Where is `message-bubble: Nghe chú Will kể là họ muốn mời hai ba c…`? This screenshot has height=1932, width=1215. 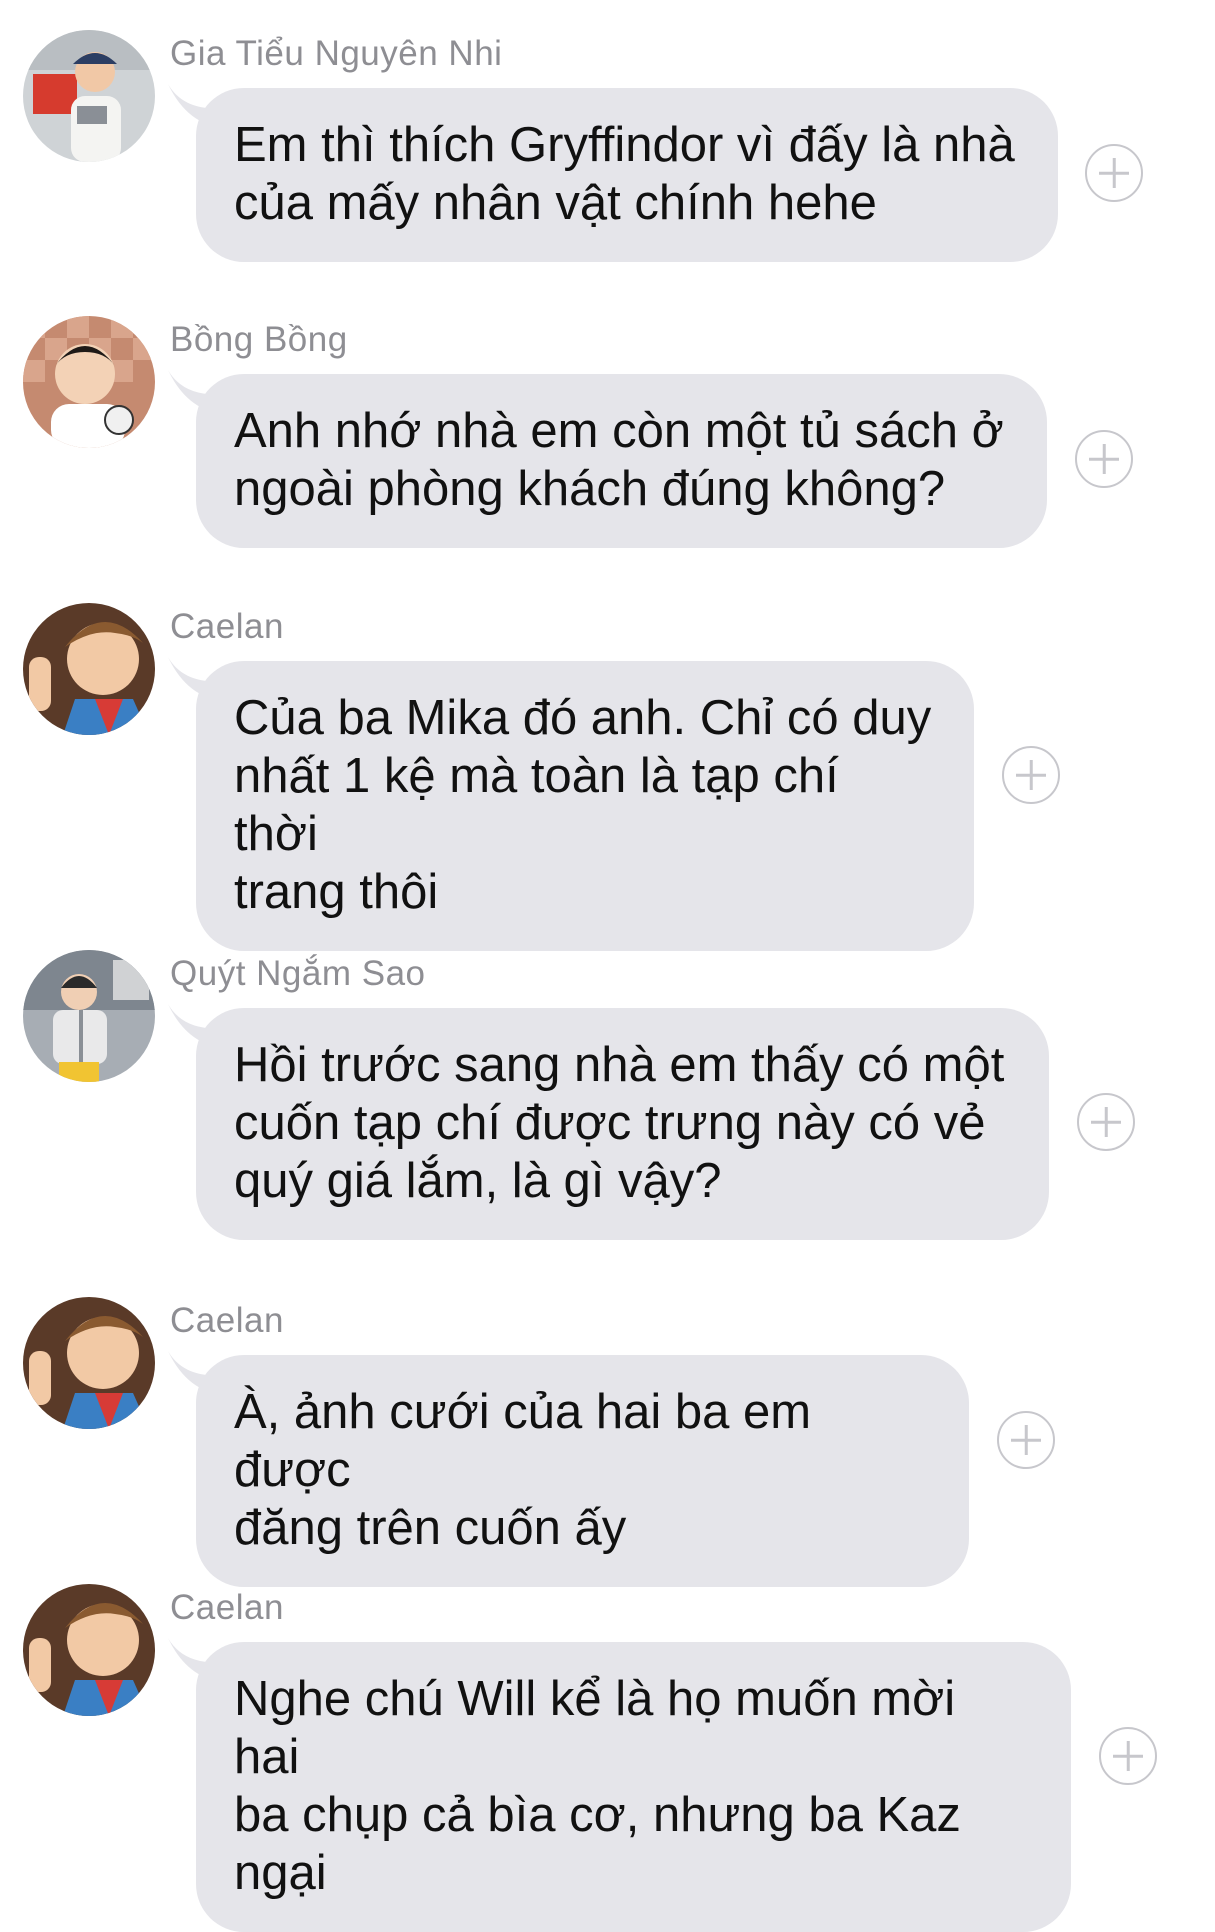
message-bubble: Nghe chú Will kể là họ muốn mời hai ba c… is located at coordinates (633, 1787).